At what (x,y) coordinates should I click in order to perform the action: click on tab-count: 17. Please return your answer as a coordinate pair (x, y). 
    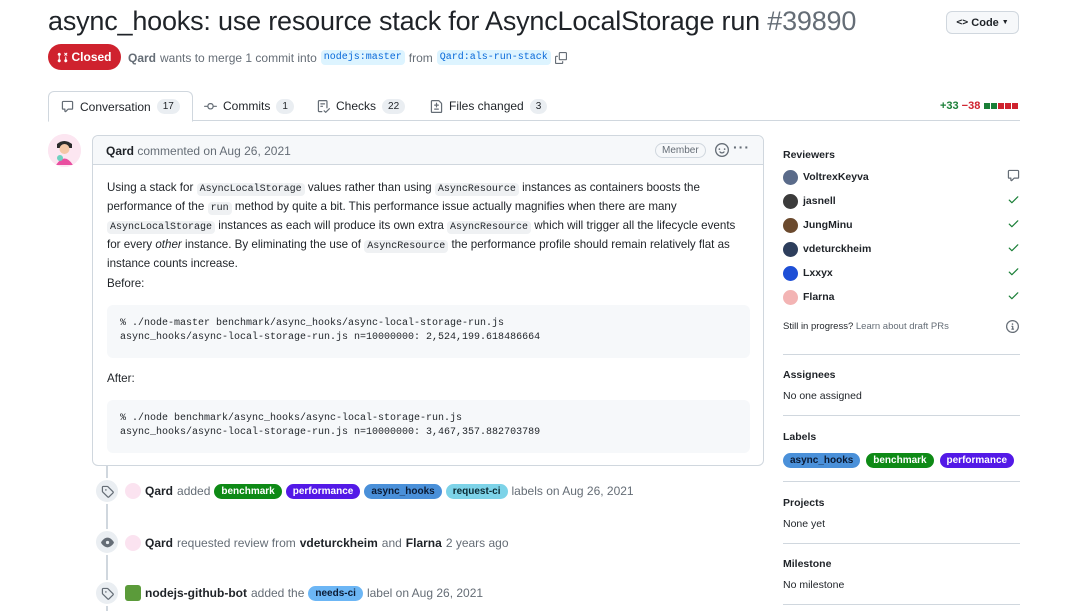
    Looking at the image, I should click on (168, 106).